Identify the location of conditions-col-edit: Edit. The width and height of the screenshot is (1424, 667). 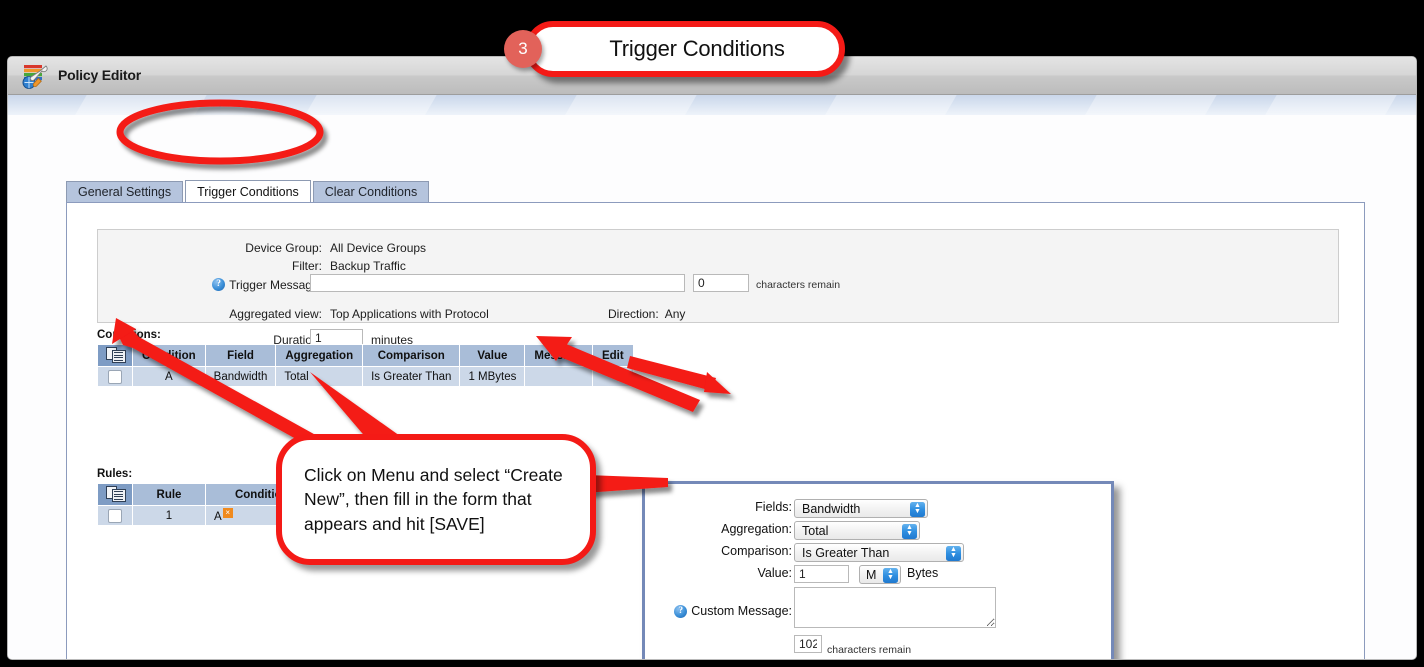
(612, 355).